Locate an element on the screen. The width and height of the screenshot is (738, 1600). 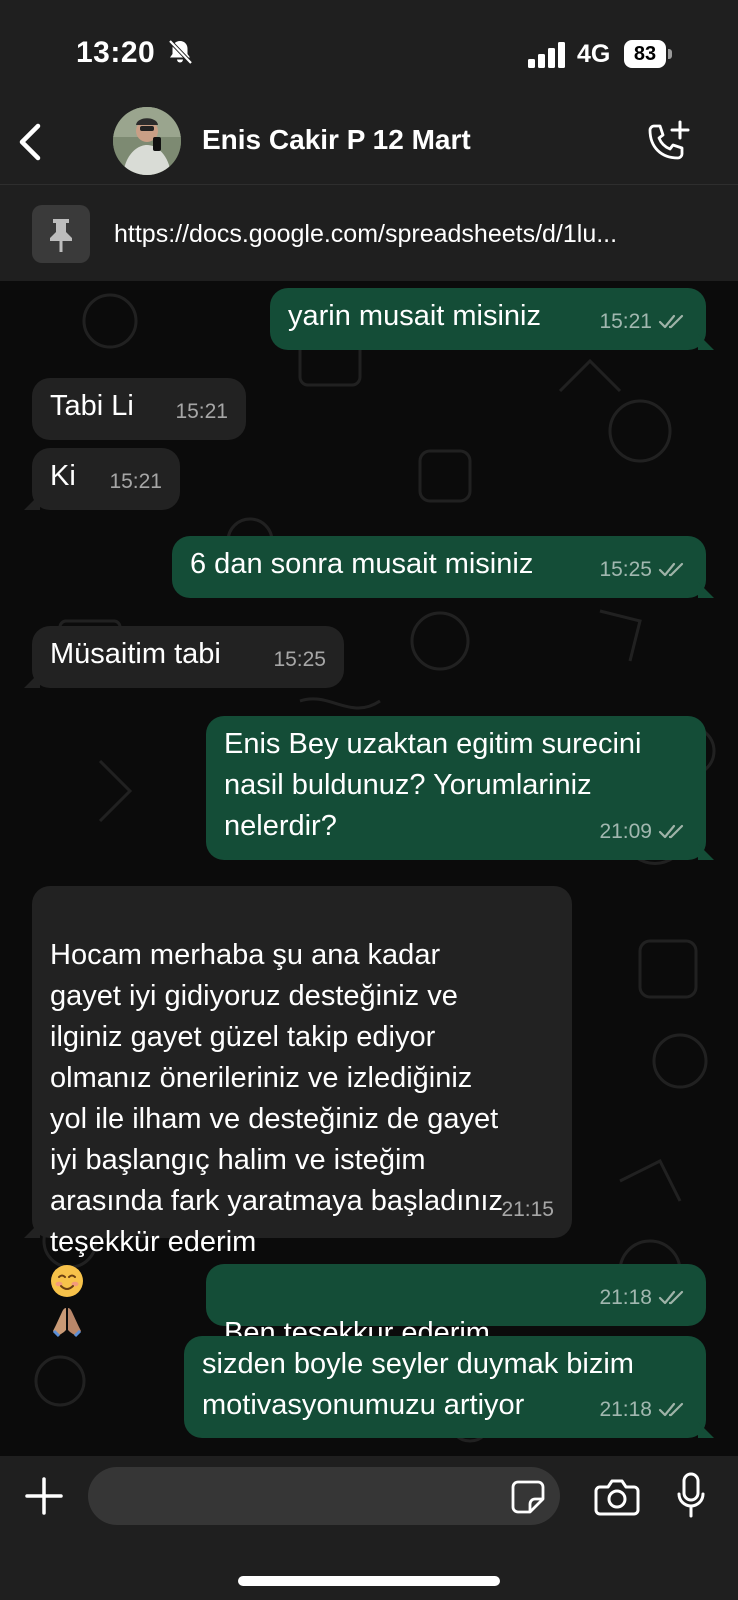
sticker-icon is located at coordinates (528, 1497).